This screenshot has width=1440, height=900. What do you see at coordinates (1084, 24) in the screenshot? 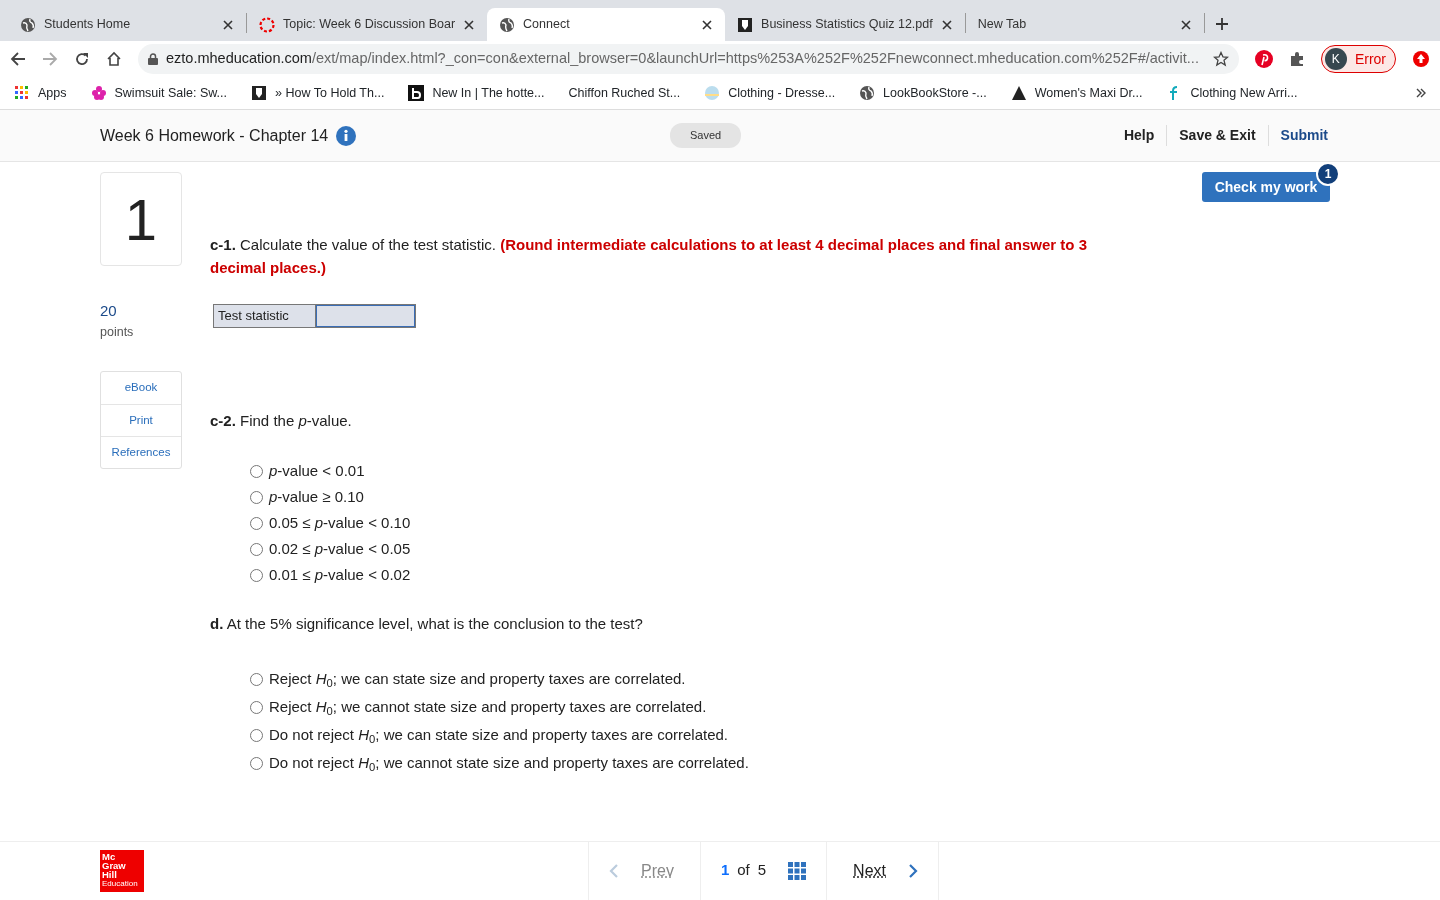
I see `browser-tab: New Tab` at bounding box center [1084, 24].